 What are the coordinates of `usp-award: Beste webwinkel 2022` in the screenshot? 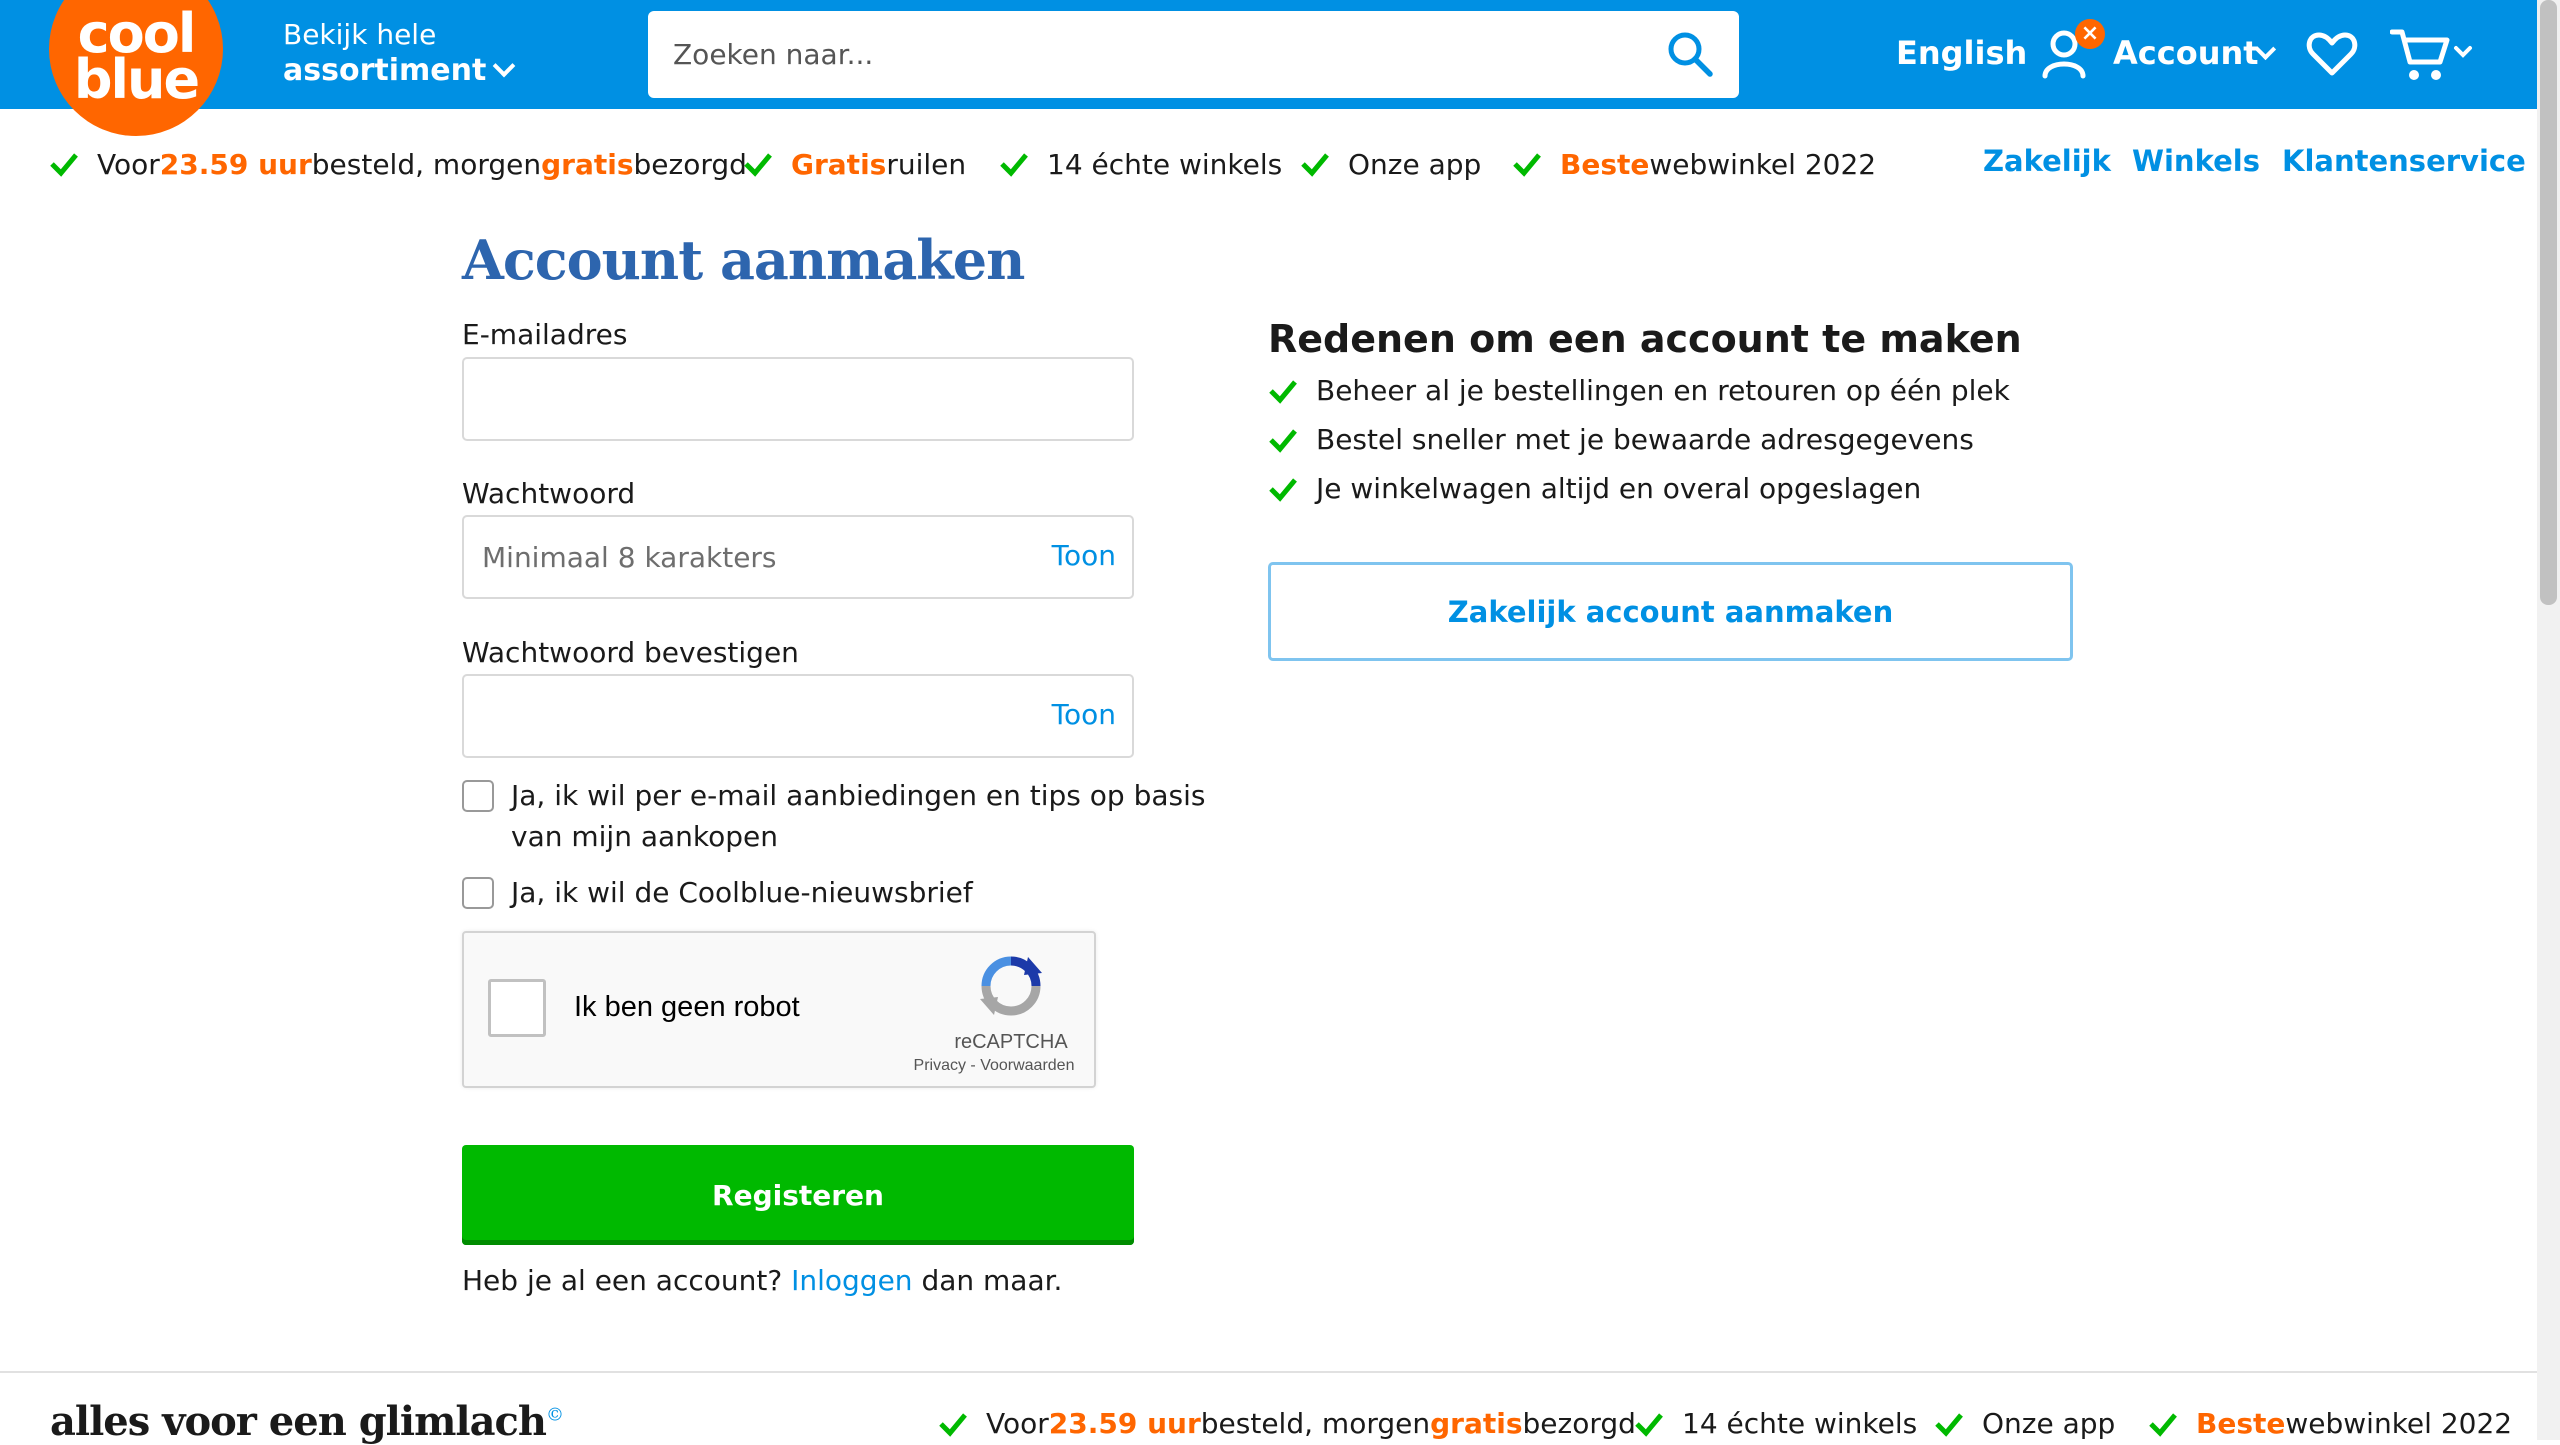 It's located at (1694, 164).